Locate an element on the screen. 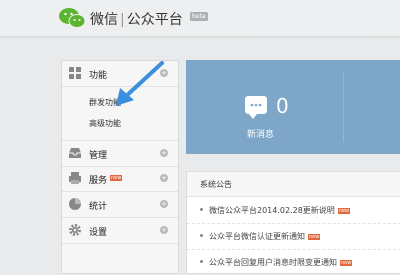  notice-link: 公众平台回复用户消息时限变更通知 is located at coordinates (273, 262).